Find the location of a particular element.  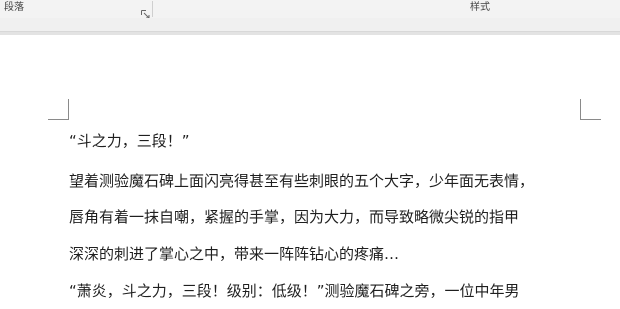

document-line-3: 唇角有着一抹自嘲，紧握的手掌，因为大力，而导致略微尖锐的指甲 is located at coordinates (329, 217).